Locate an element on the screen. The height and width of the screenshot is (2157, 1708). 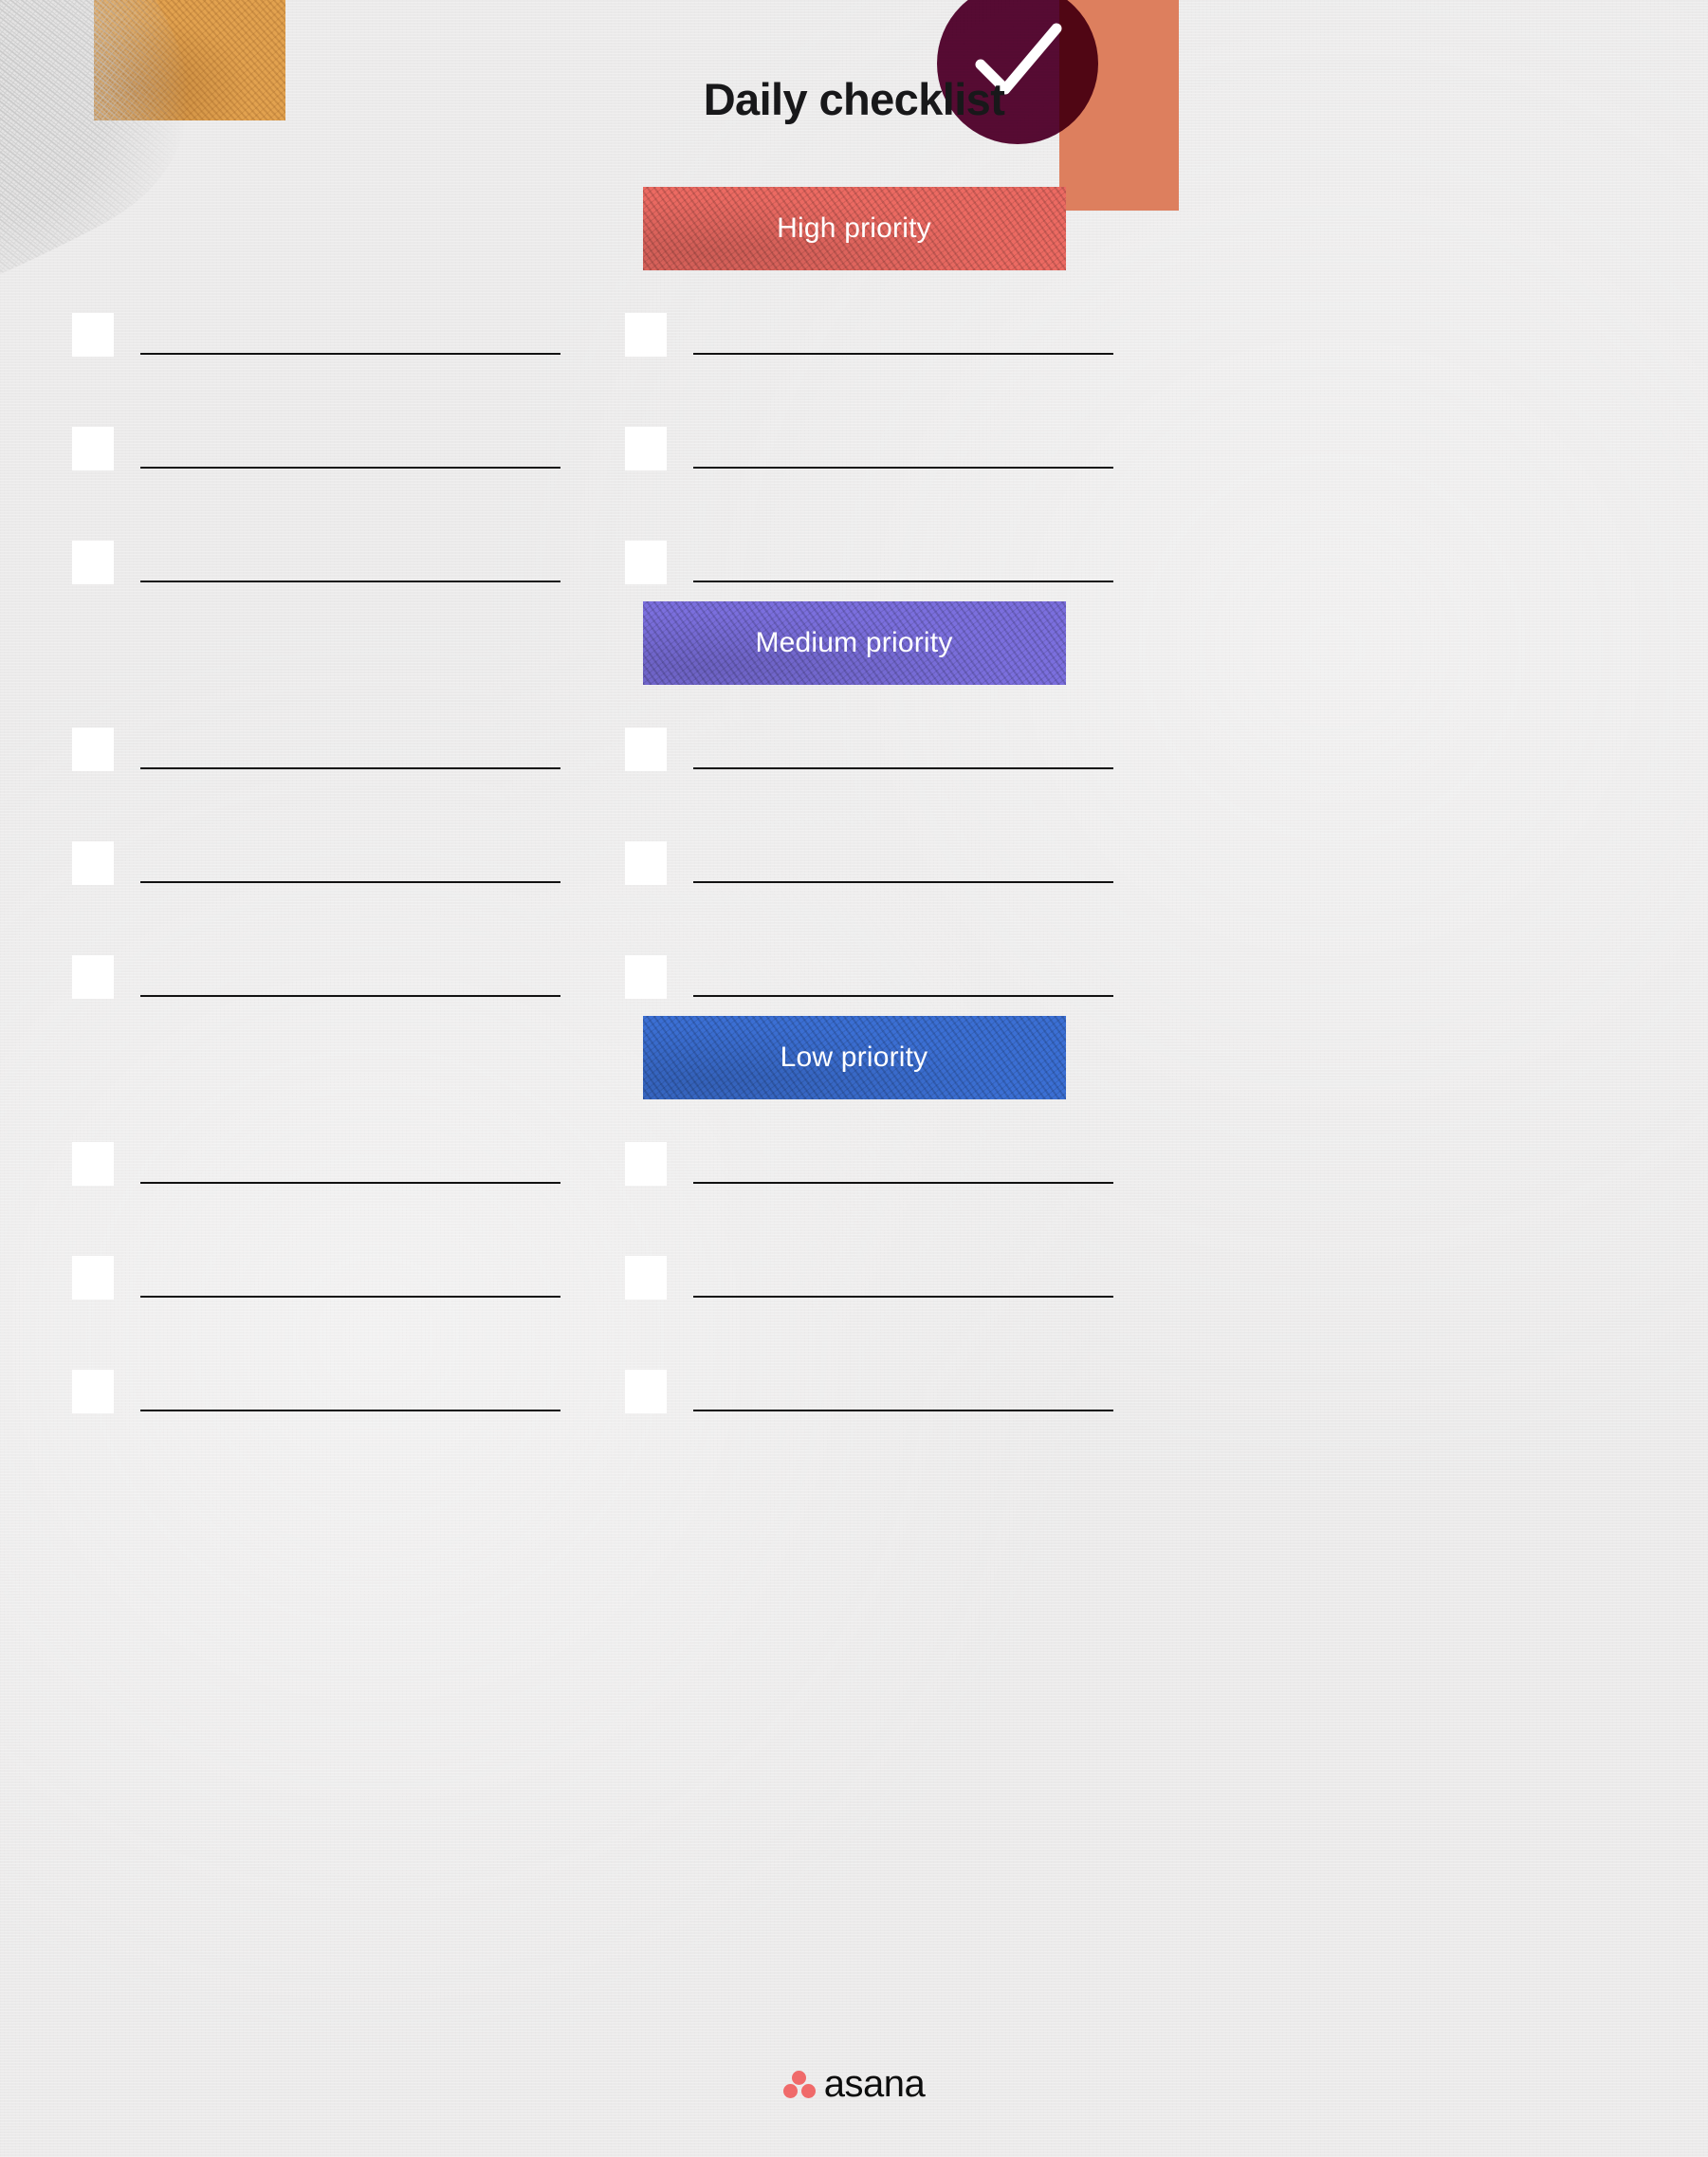
checklist-column-left-low is located at coordinates (316, 1313).